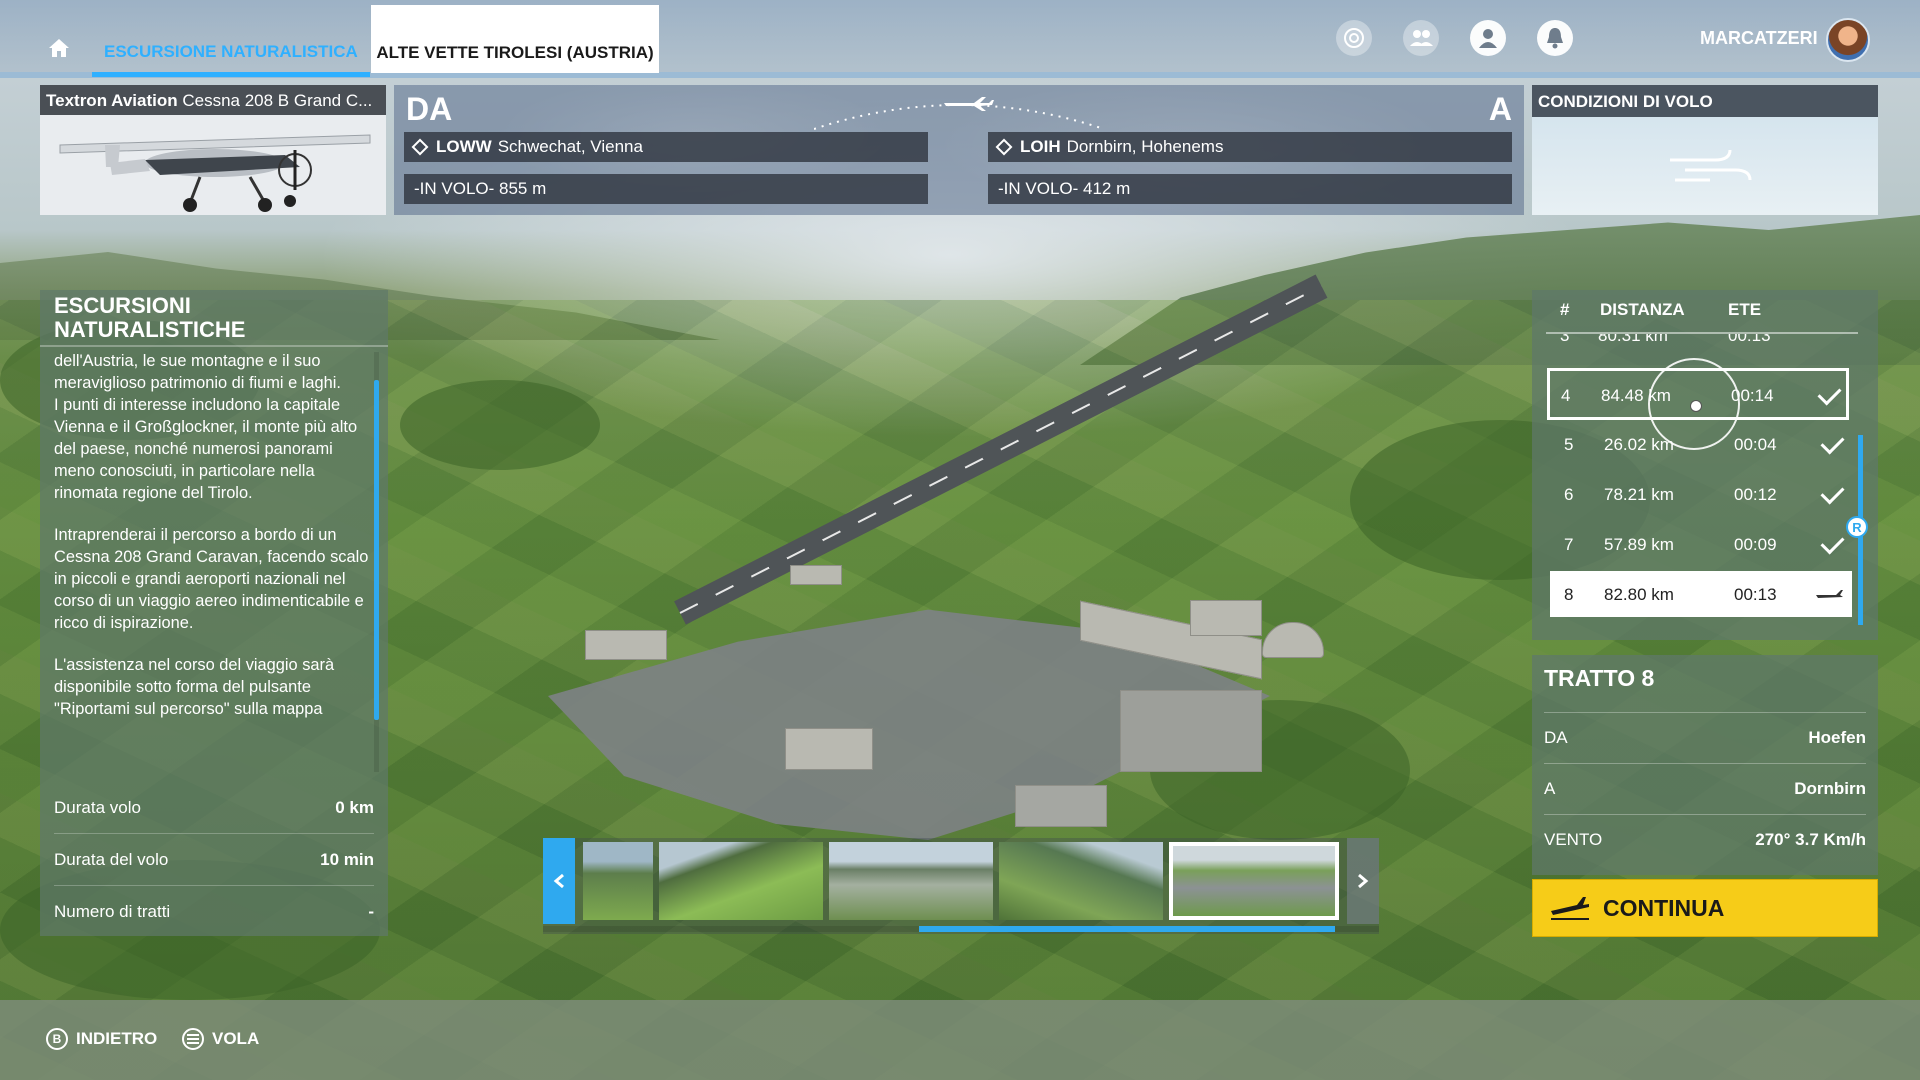 This screenshot has width=1920, height=1080. What do you see at coordinates (1254, 881) in the screenshot?
I see `scenery-thumbnail-selected` at bounding box center [1254, 881].